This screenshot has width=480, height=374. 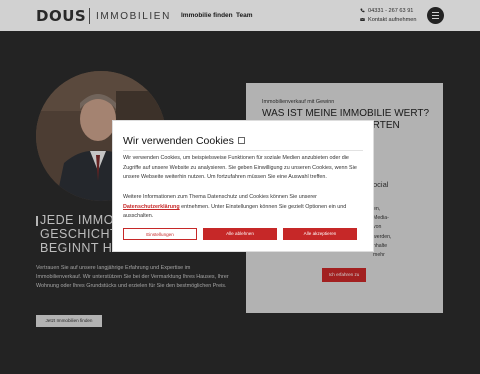 I want to click on privacy-policy-link: Datenschutzerklärung, so click(x=151, y=207).